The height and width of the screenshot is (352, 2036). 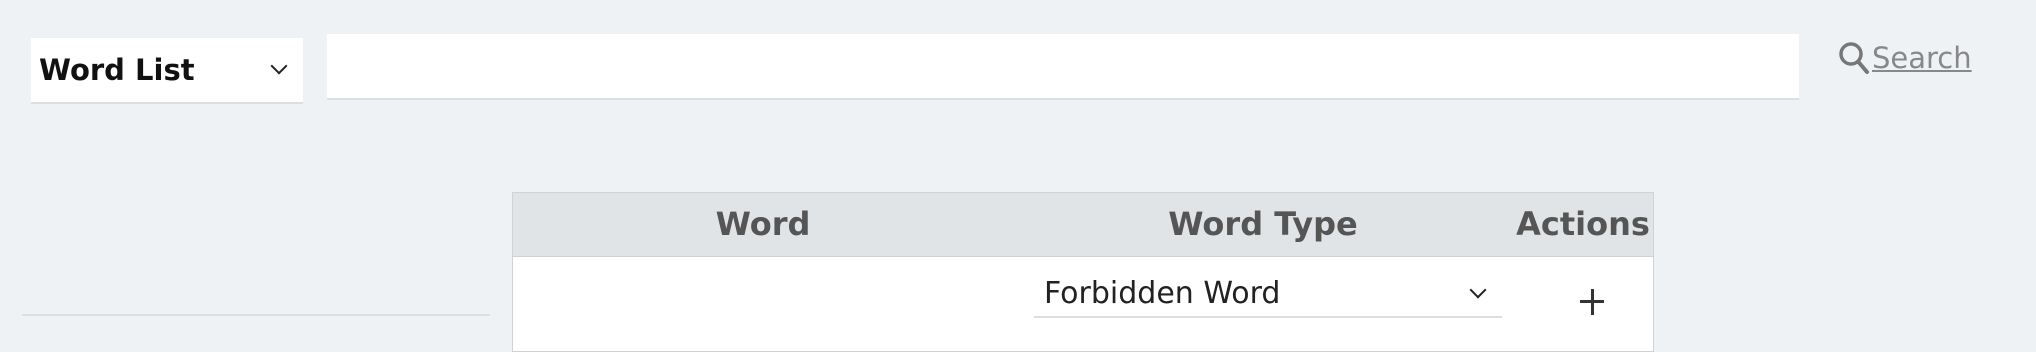 I want to click on new-word-input, so click(x=256, y=291).